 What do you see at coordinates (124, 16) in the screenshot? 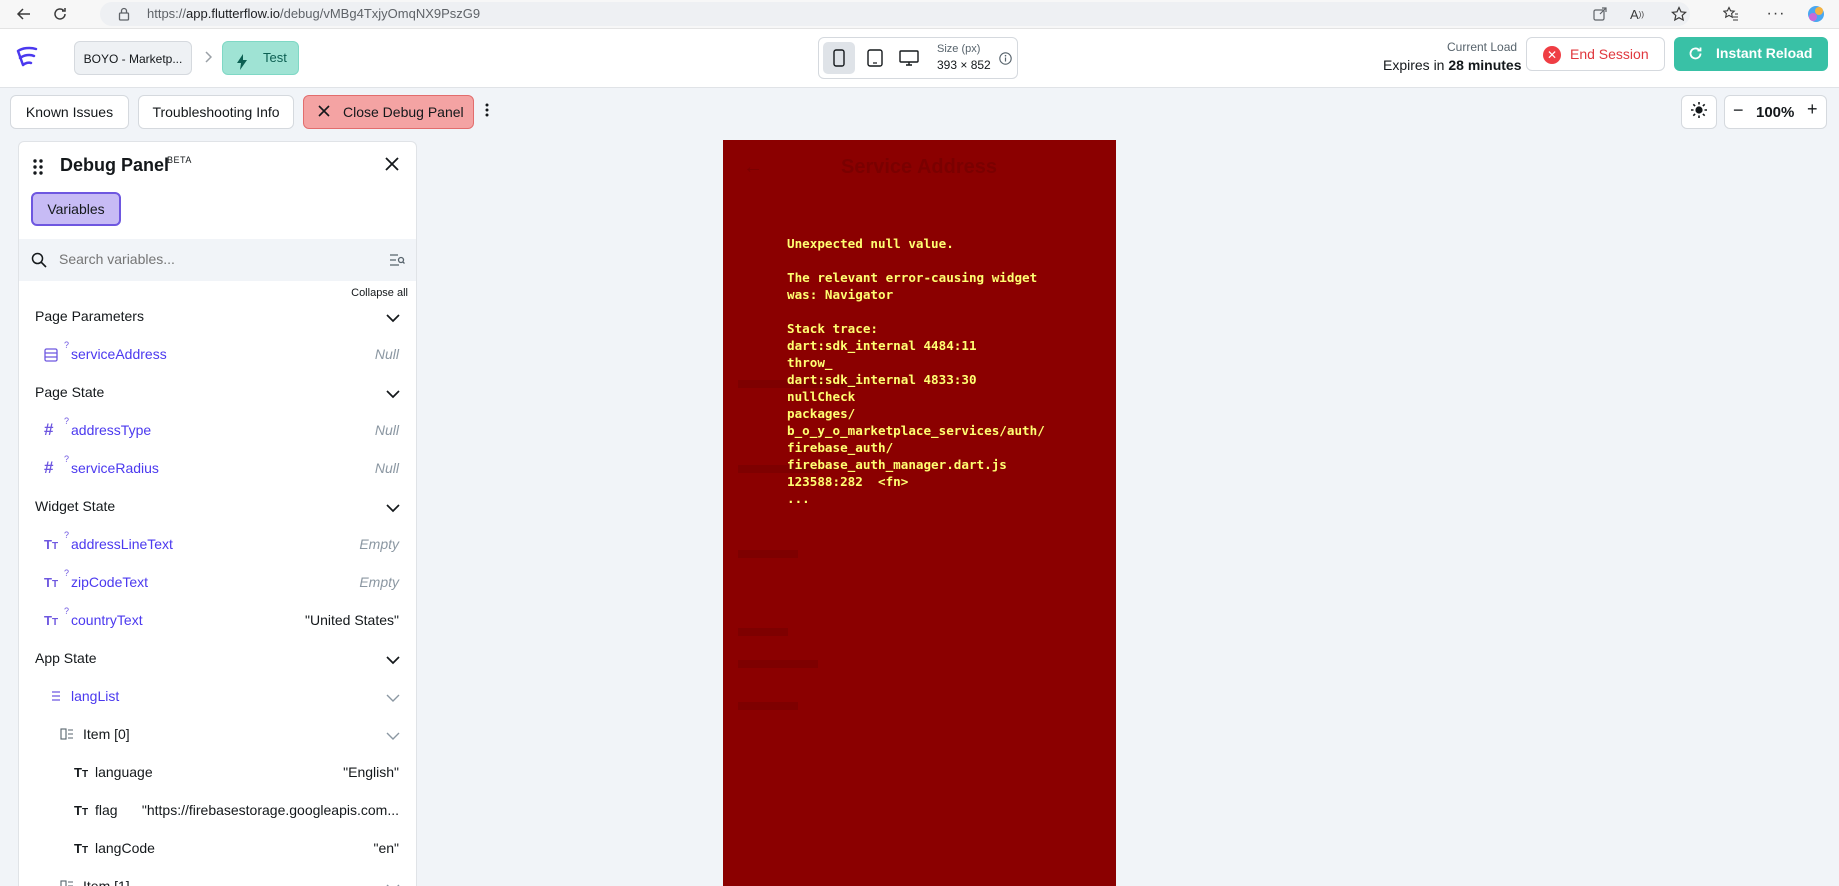
I see `lock-icon` at bounding box center [124, 16].